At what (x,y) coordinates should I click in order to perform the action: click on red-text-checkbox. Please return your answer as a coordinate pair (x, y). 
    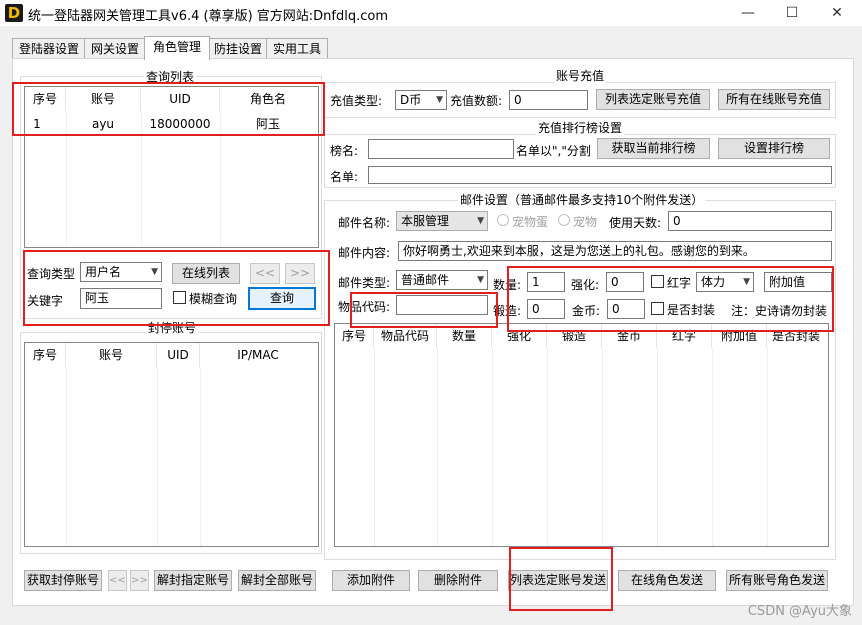
    Looking at the image, I should click on (657, 281).